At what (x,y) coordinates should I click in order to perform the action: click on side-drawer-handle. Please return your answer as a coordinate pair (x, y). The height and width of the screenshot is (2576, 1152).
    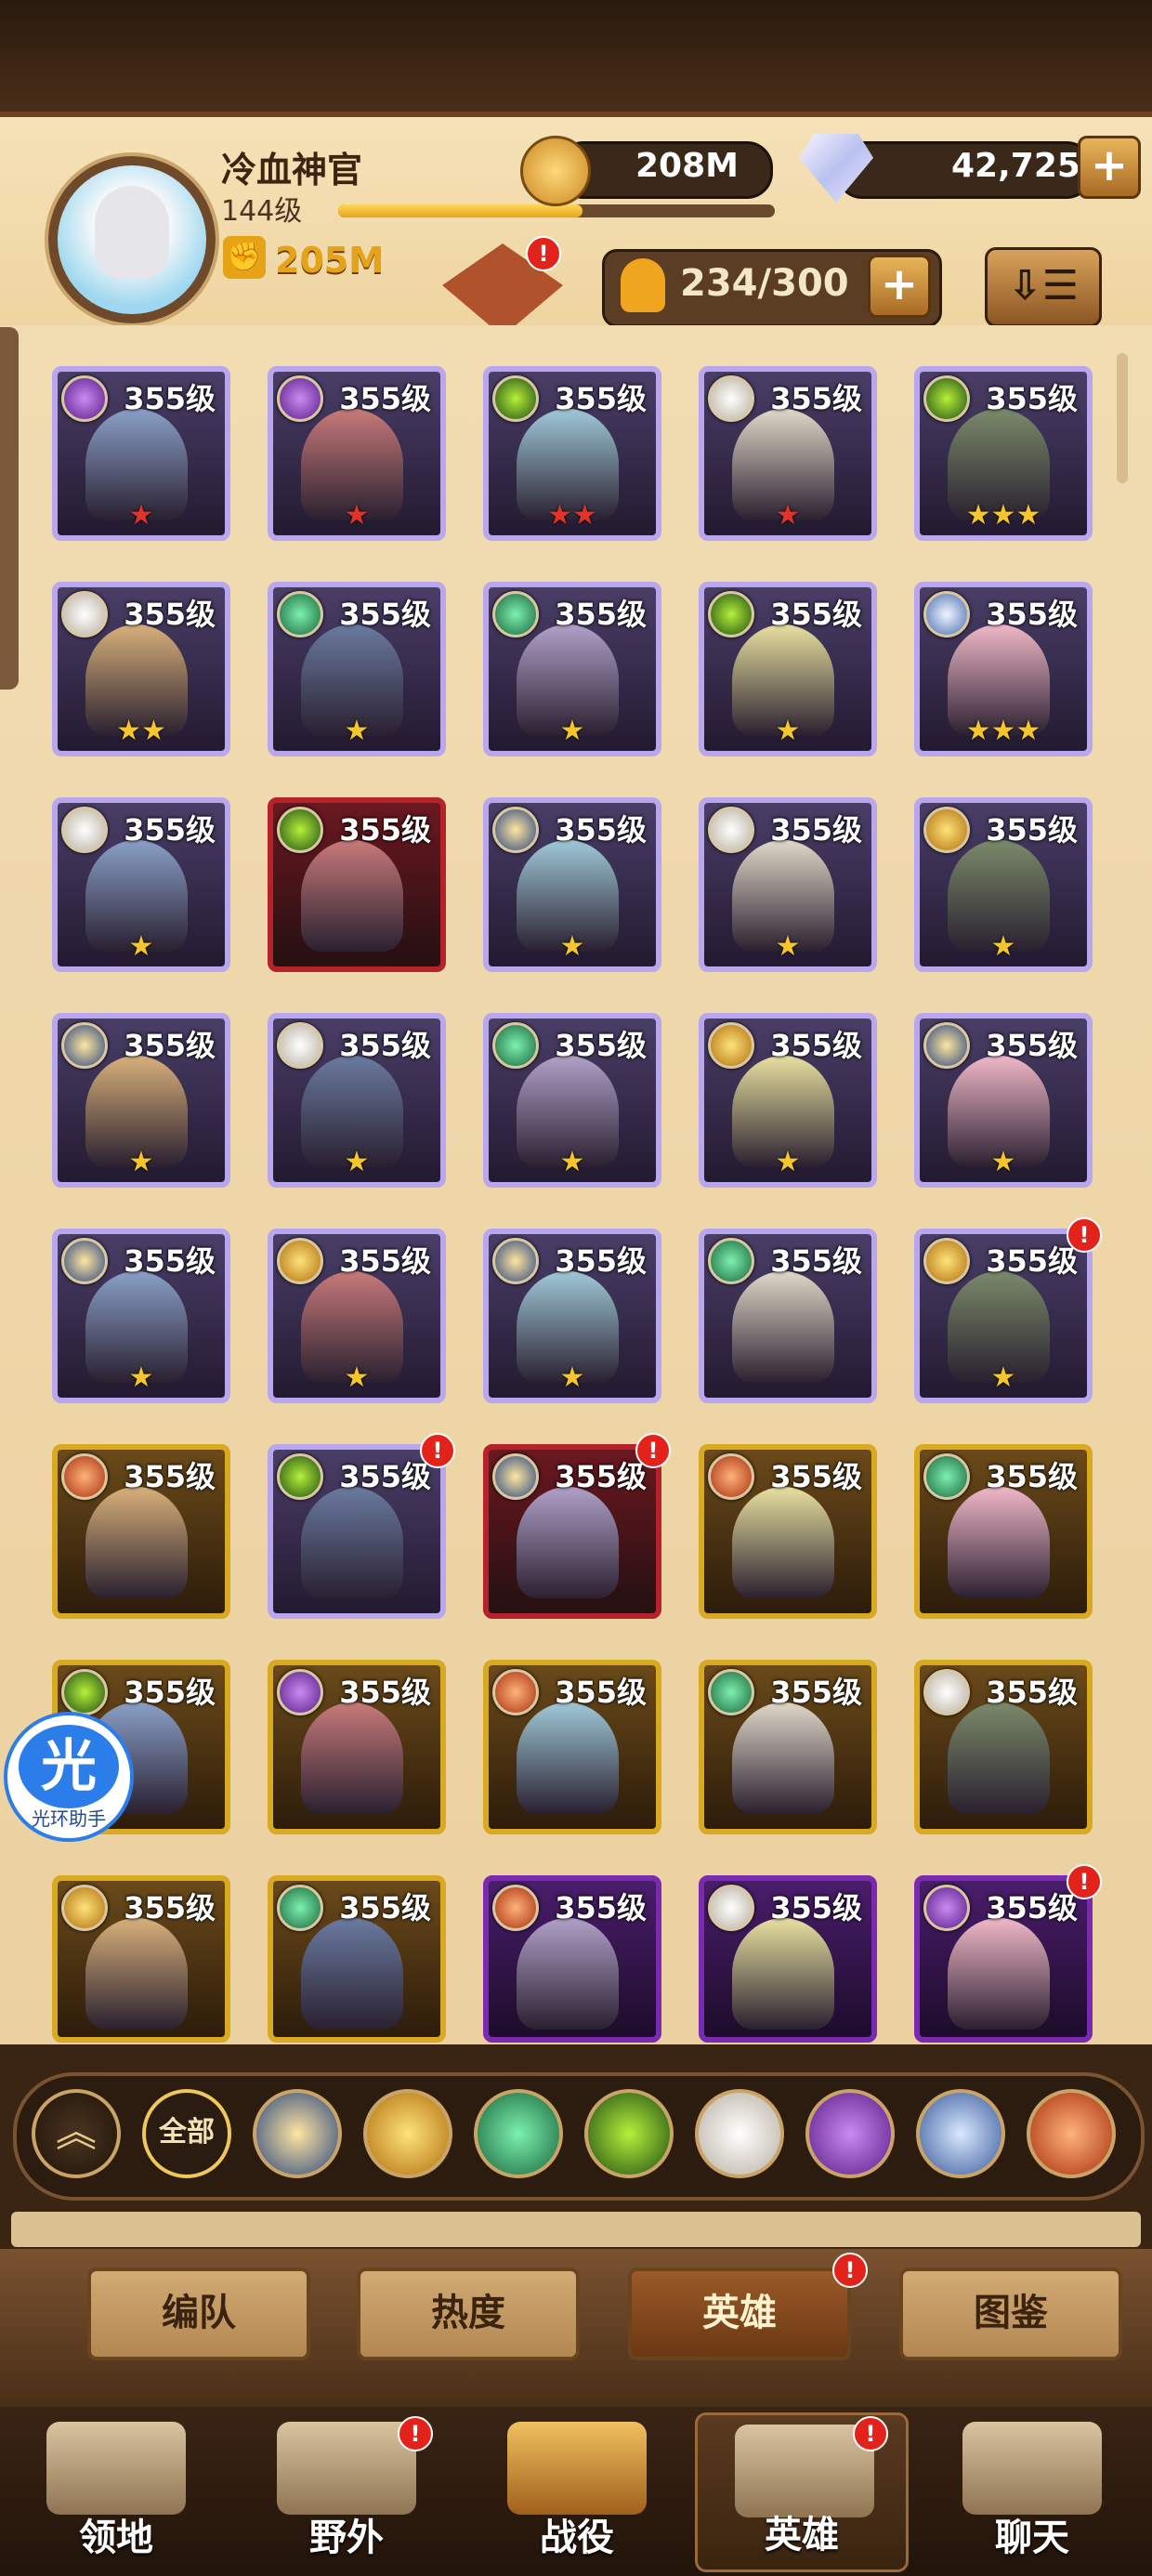
    Looking at the image, I should click on (9, 508).